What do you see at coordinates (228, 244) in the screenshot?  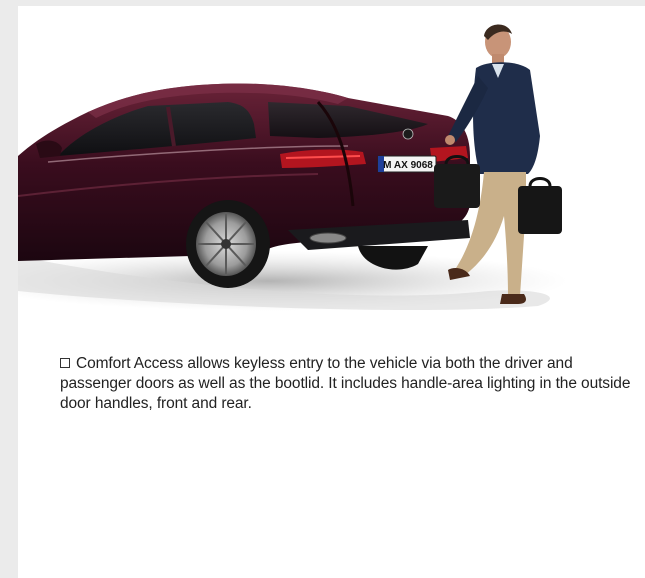 I see `rear-wheel` at bounding box center [228, 244].